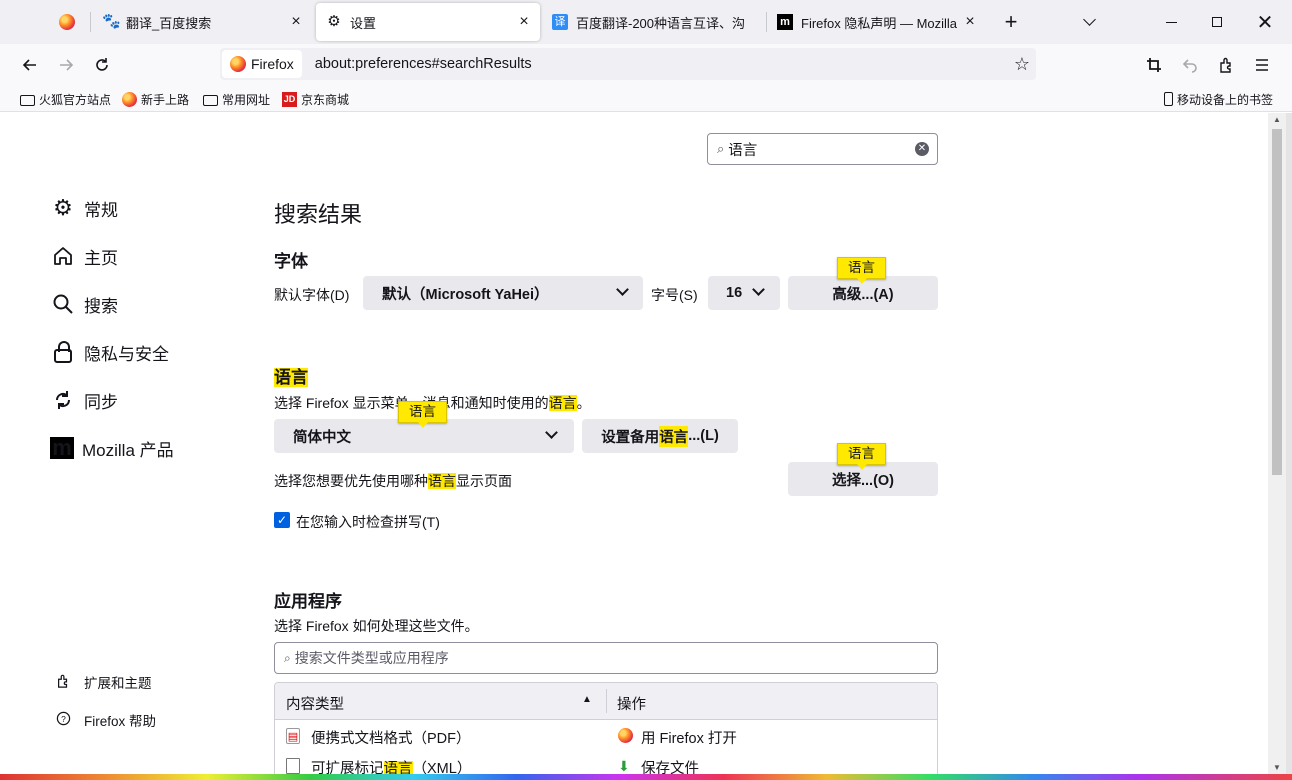  What do you see at coordinates (27, 100) in the screenshot?
I see `folder-icon` at bounding box center [27, 100].